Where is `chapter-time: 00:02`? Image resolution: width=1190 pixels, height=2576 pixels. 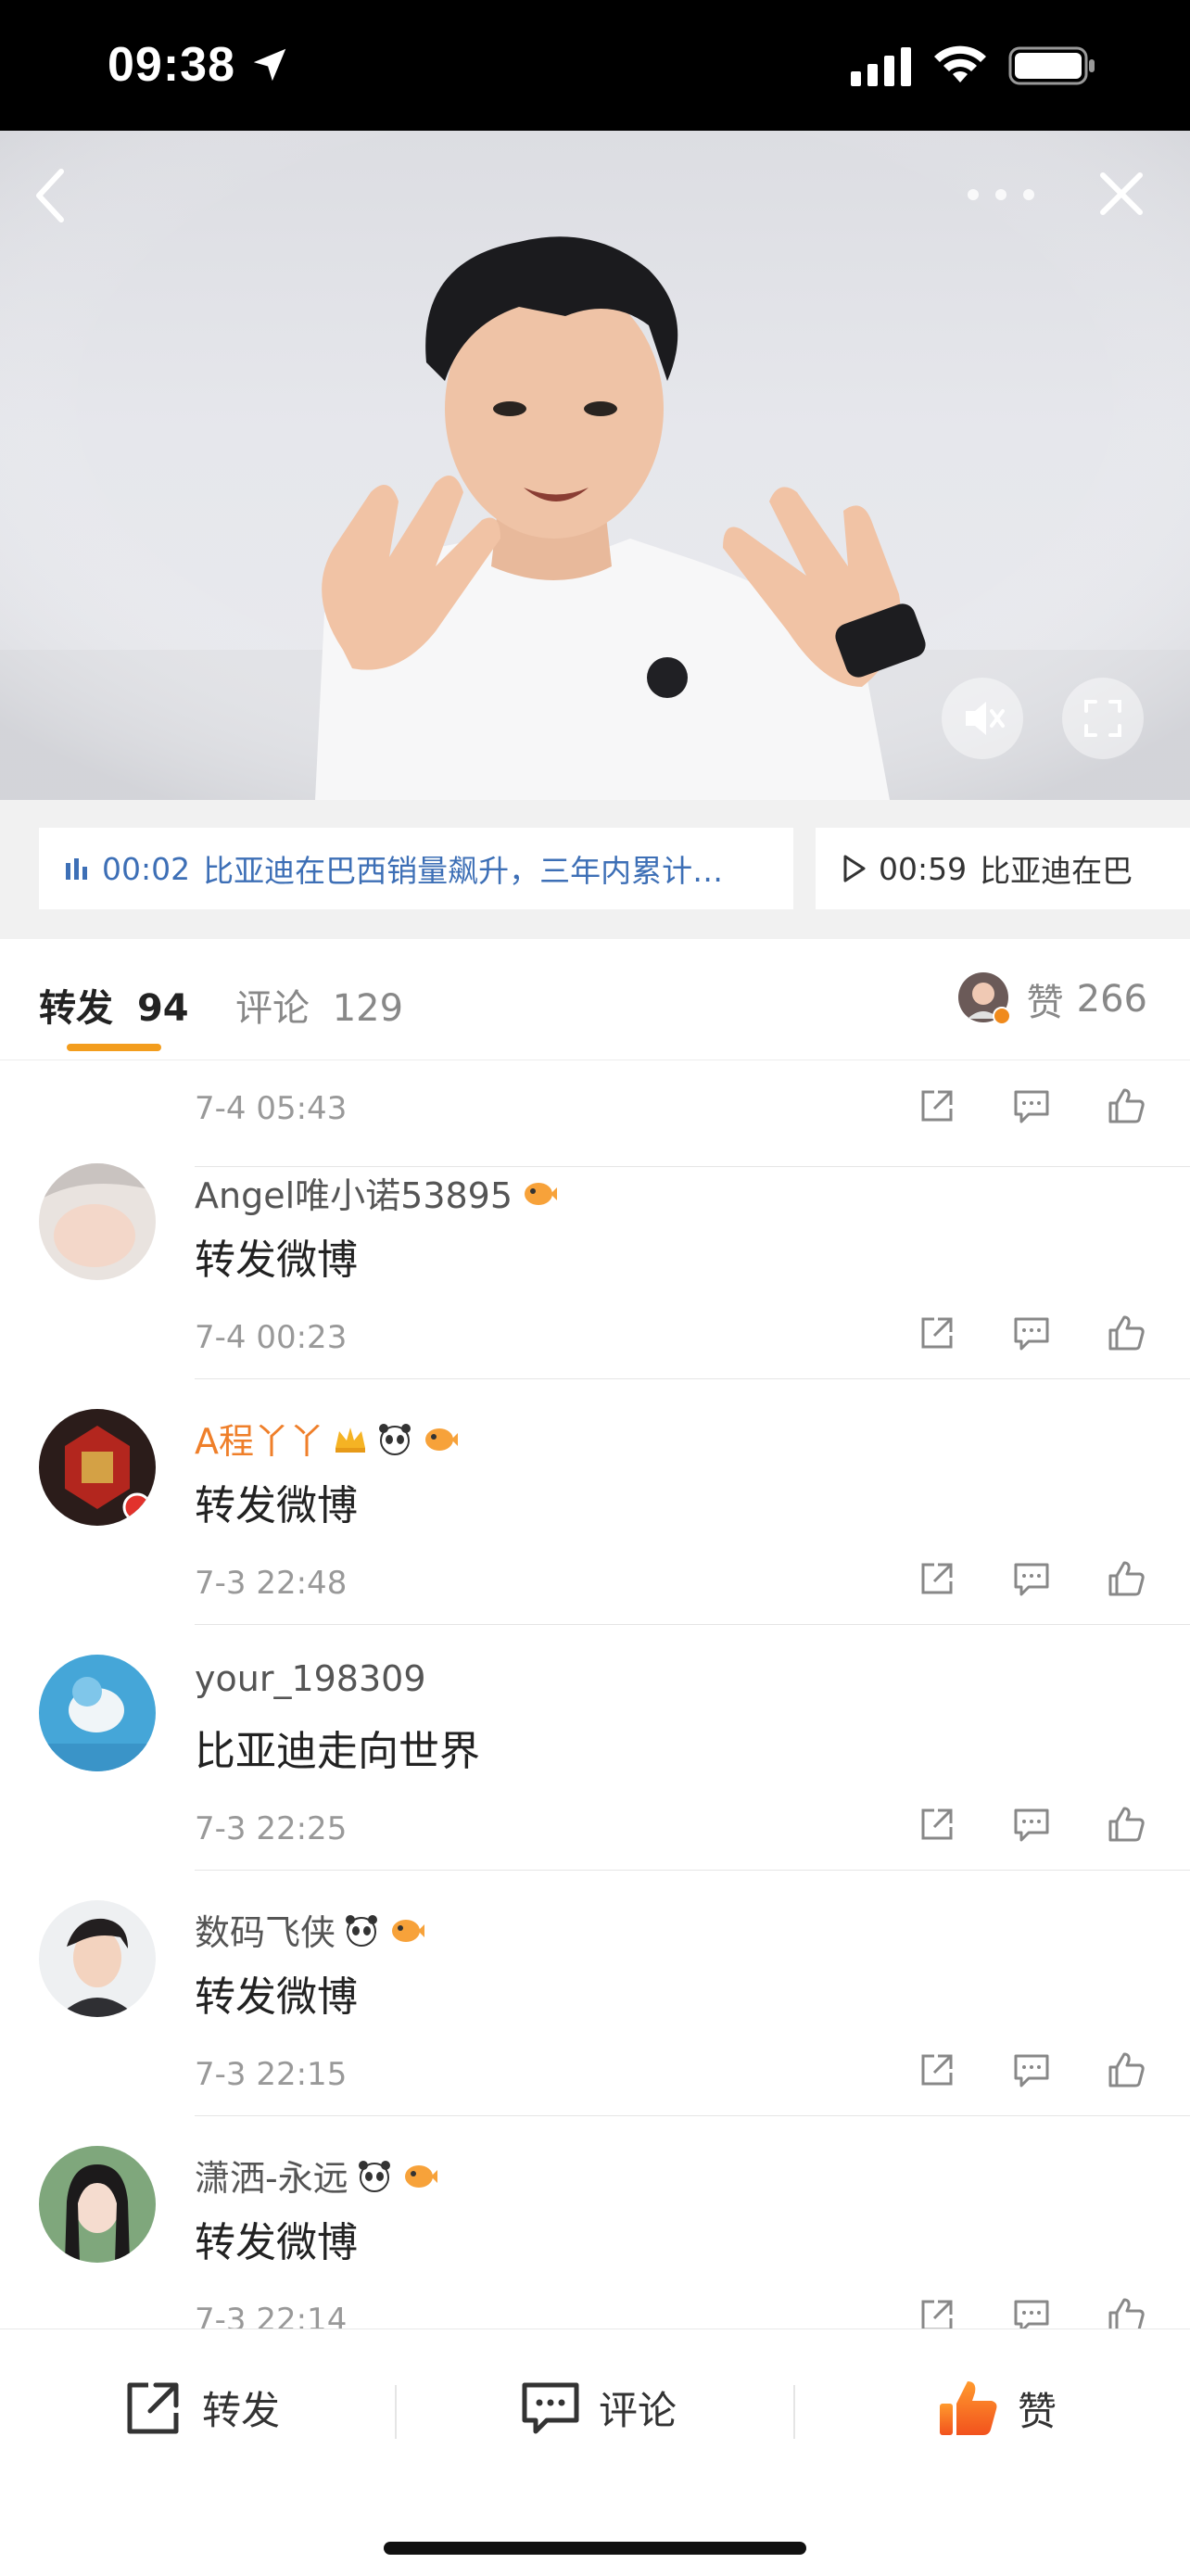 chapter-time: 00:02 is located at coordinates (146, 868).